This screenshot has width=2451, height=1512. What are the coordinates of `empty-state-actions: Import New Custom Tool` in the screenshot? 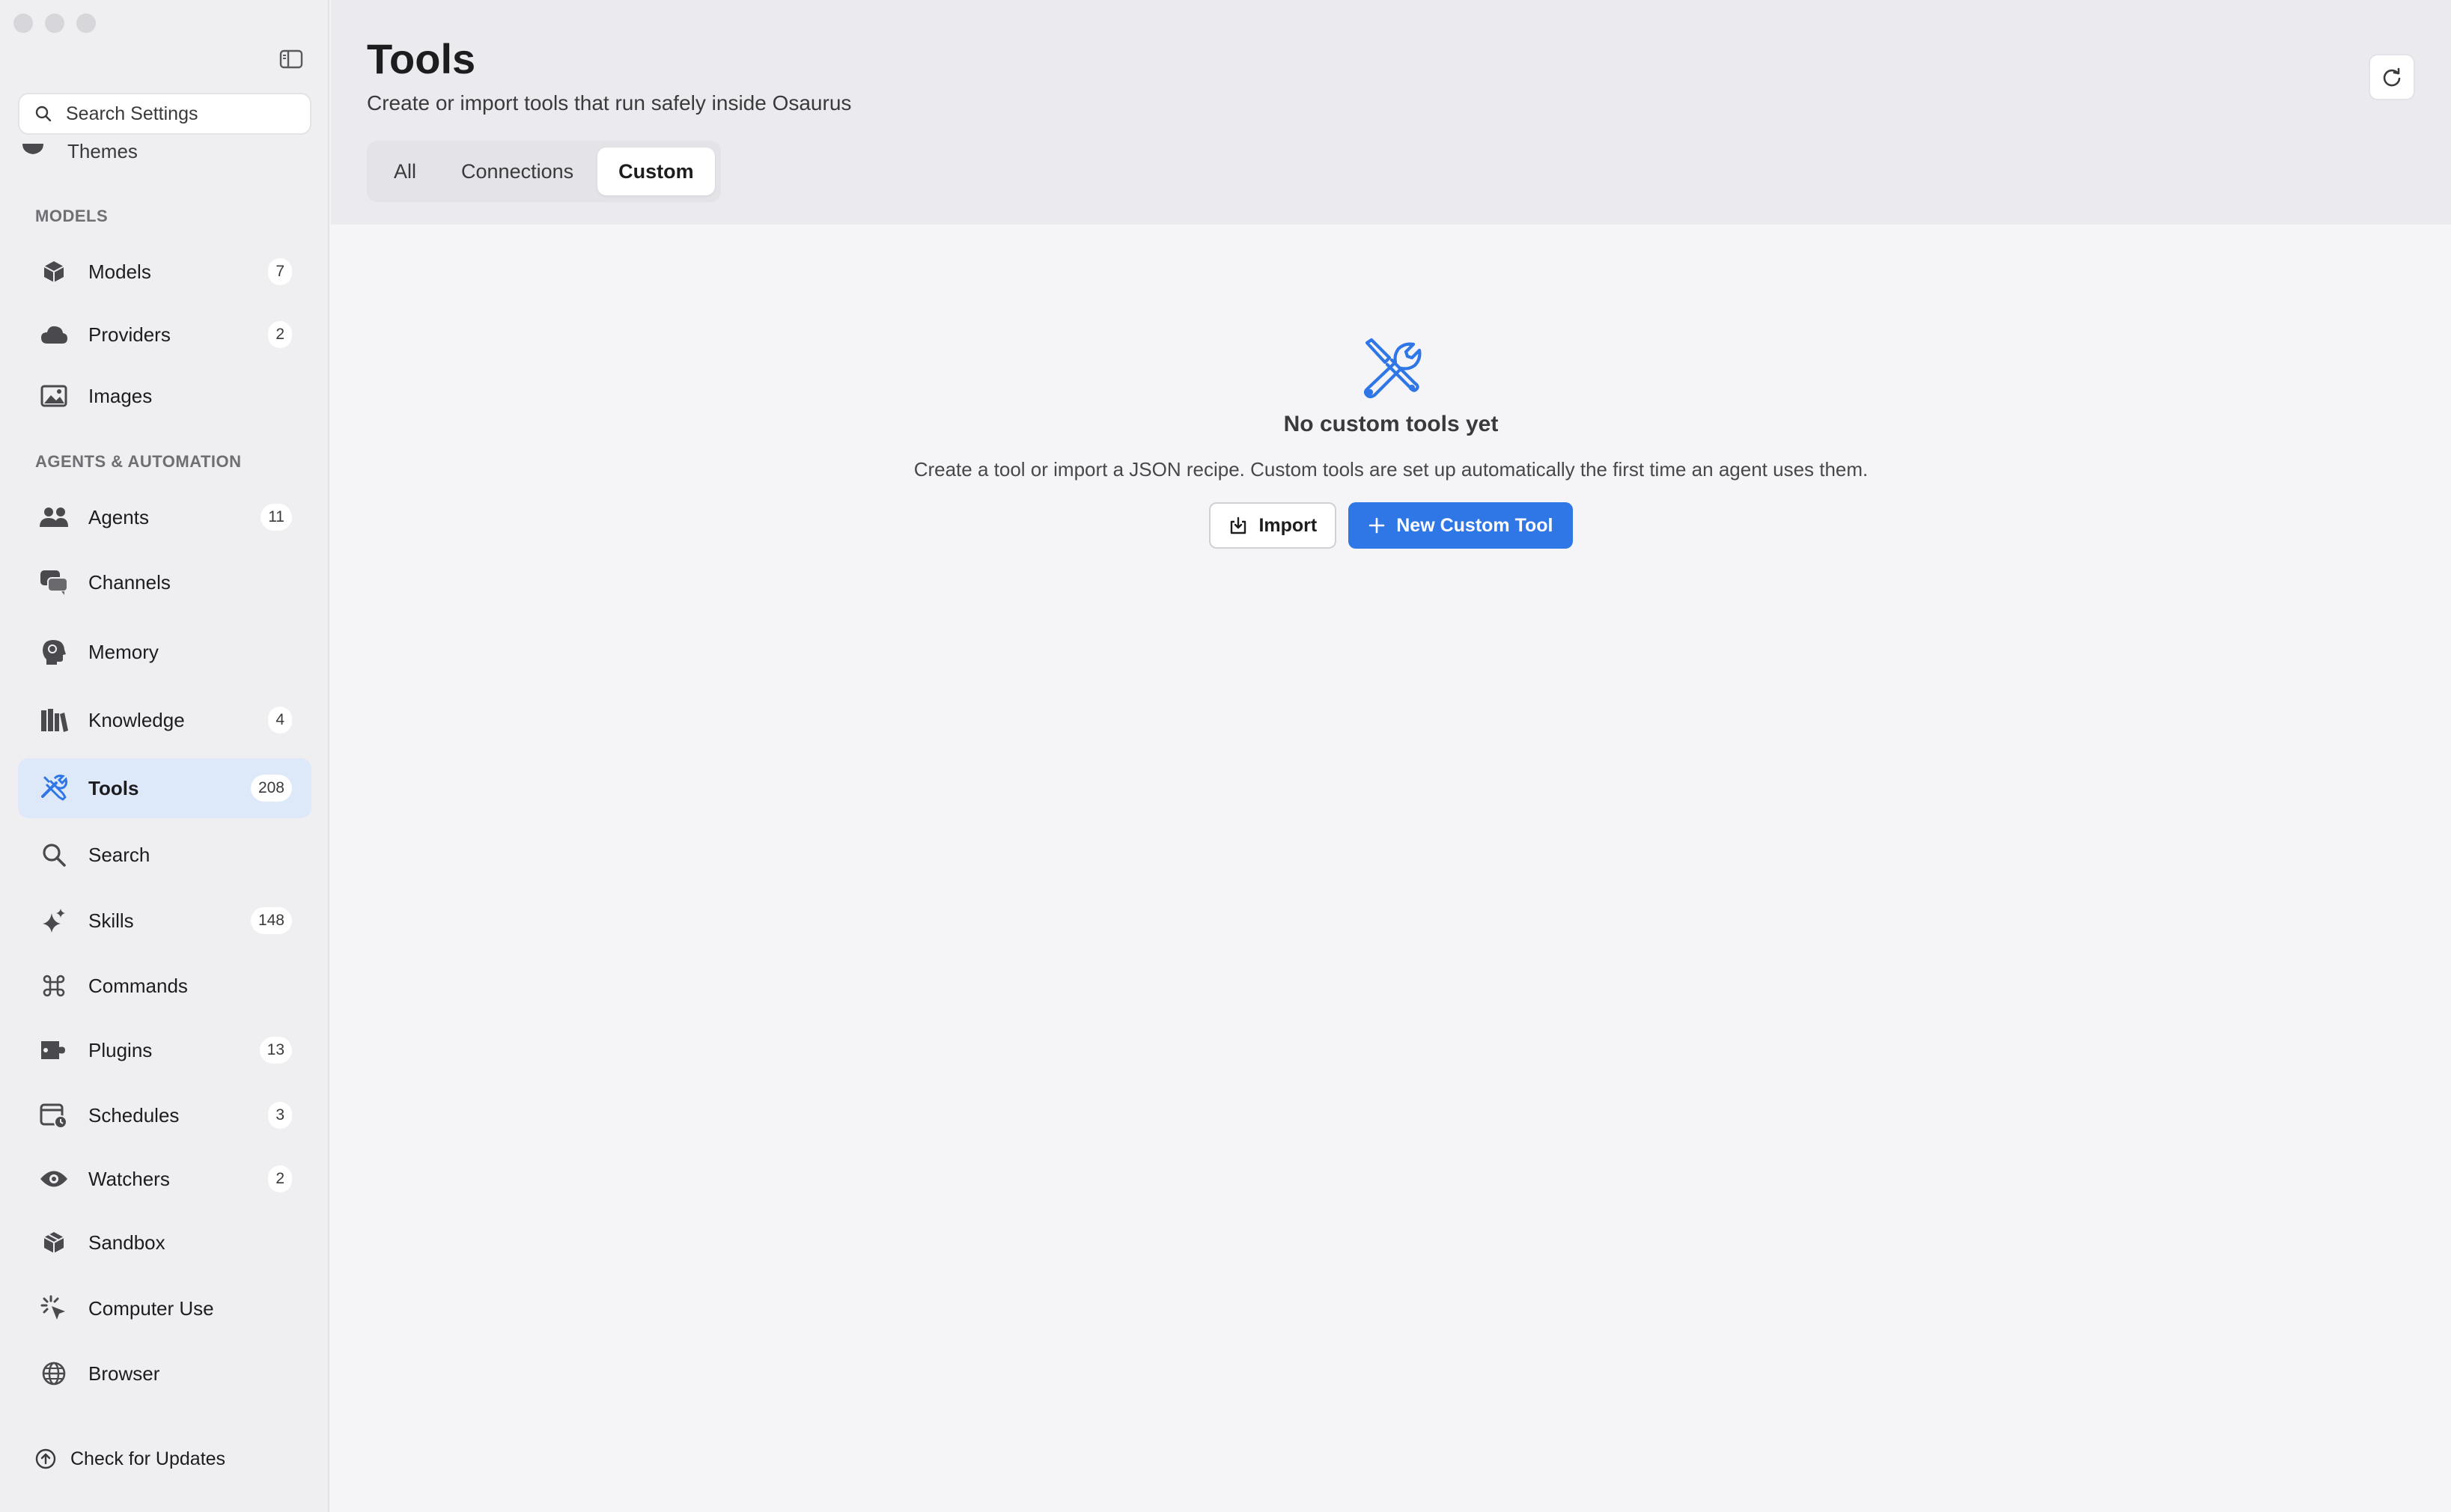 It's located at (1391, 526).